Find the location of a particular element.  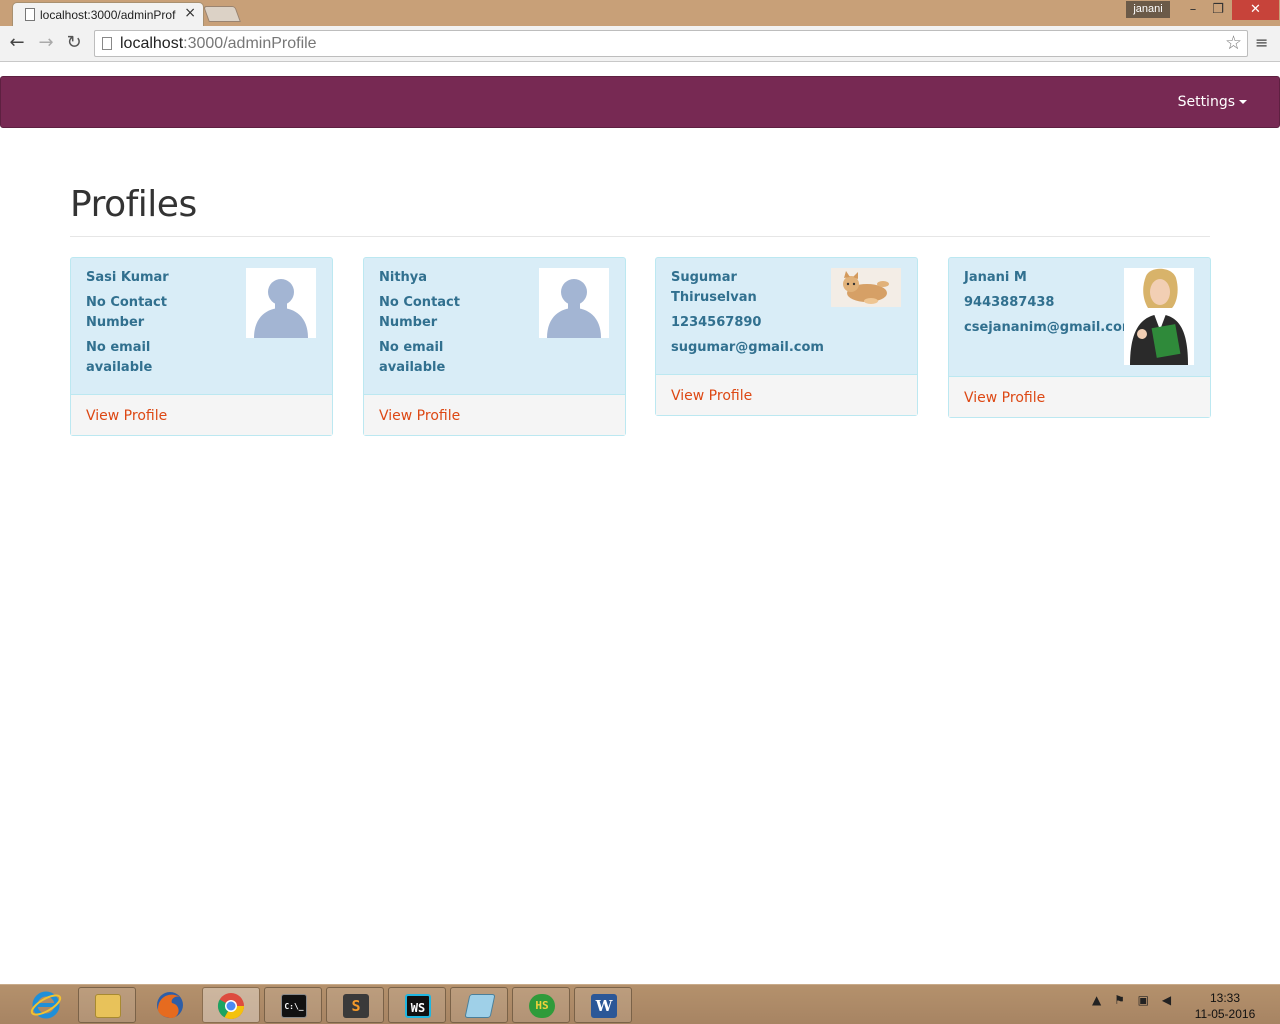

url-text: localhost:3000/adminProfile is located at coordinates (218, 44).